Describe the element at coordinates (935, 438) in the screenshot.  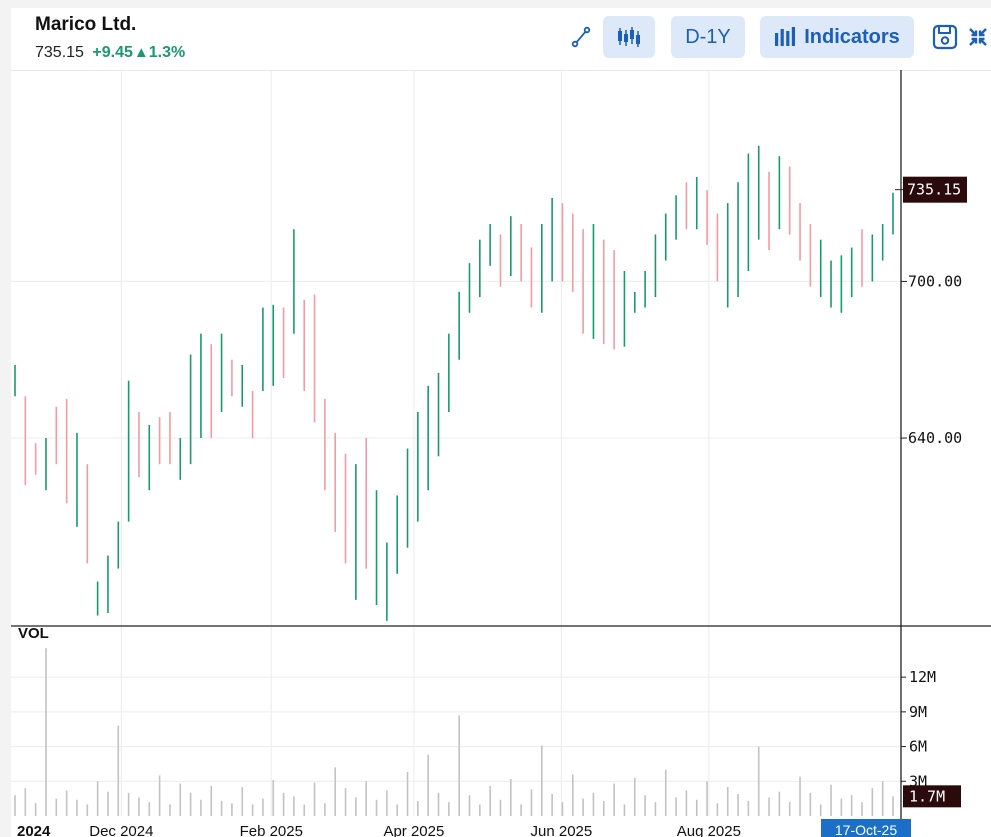
I see `price-tick-label: 640.00` at that location.